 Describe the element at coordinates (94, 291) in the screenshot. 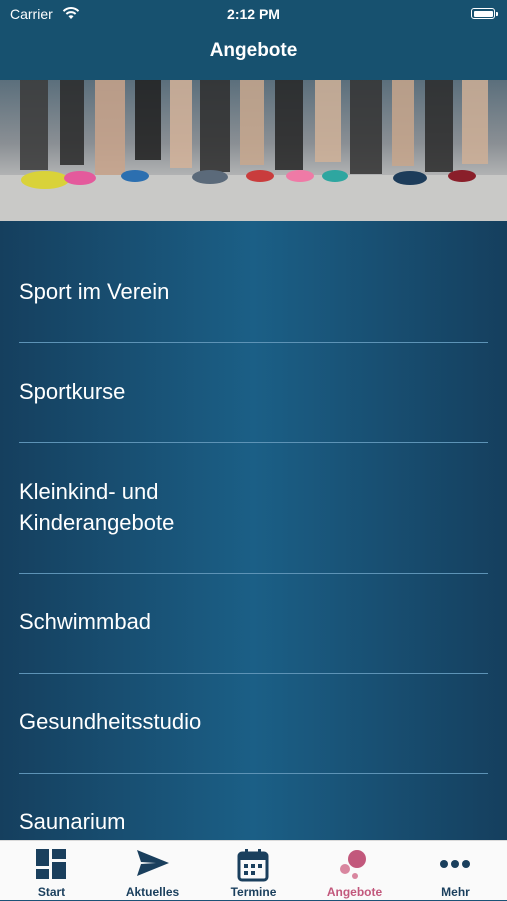

I see `menu-item-label: Sport im Verein` at that location.